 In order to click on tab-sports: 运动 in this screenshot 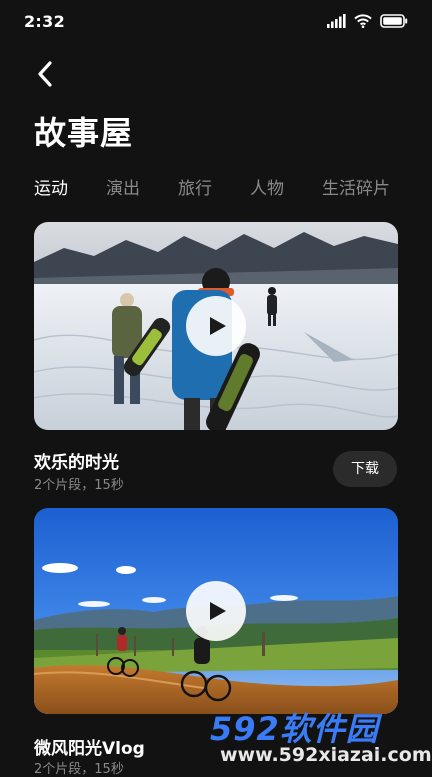, I will do `click(51, 186)`.